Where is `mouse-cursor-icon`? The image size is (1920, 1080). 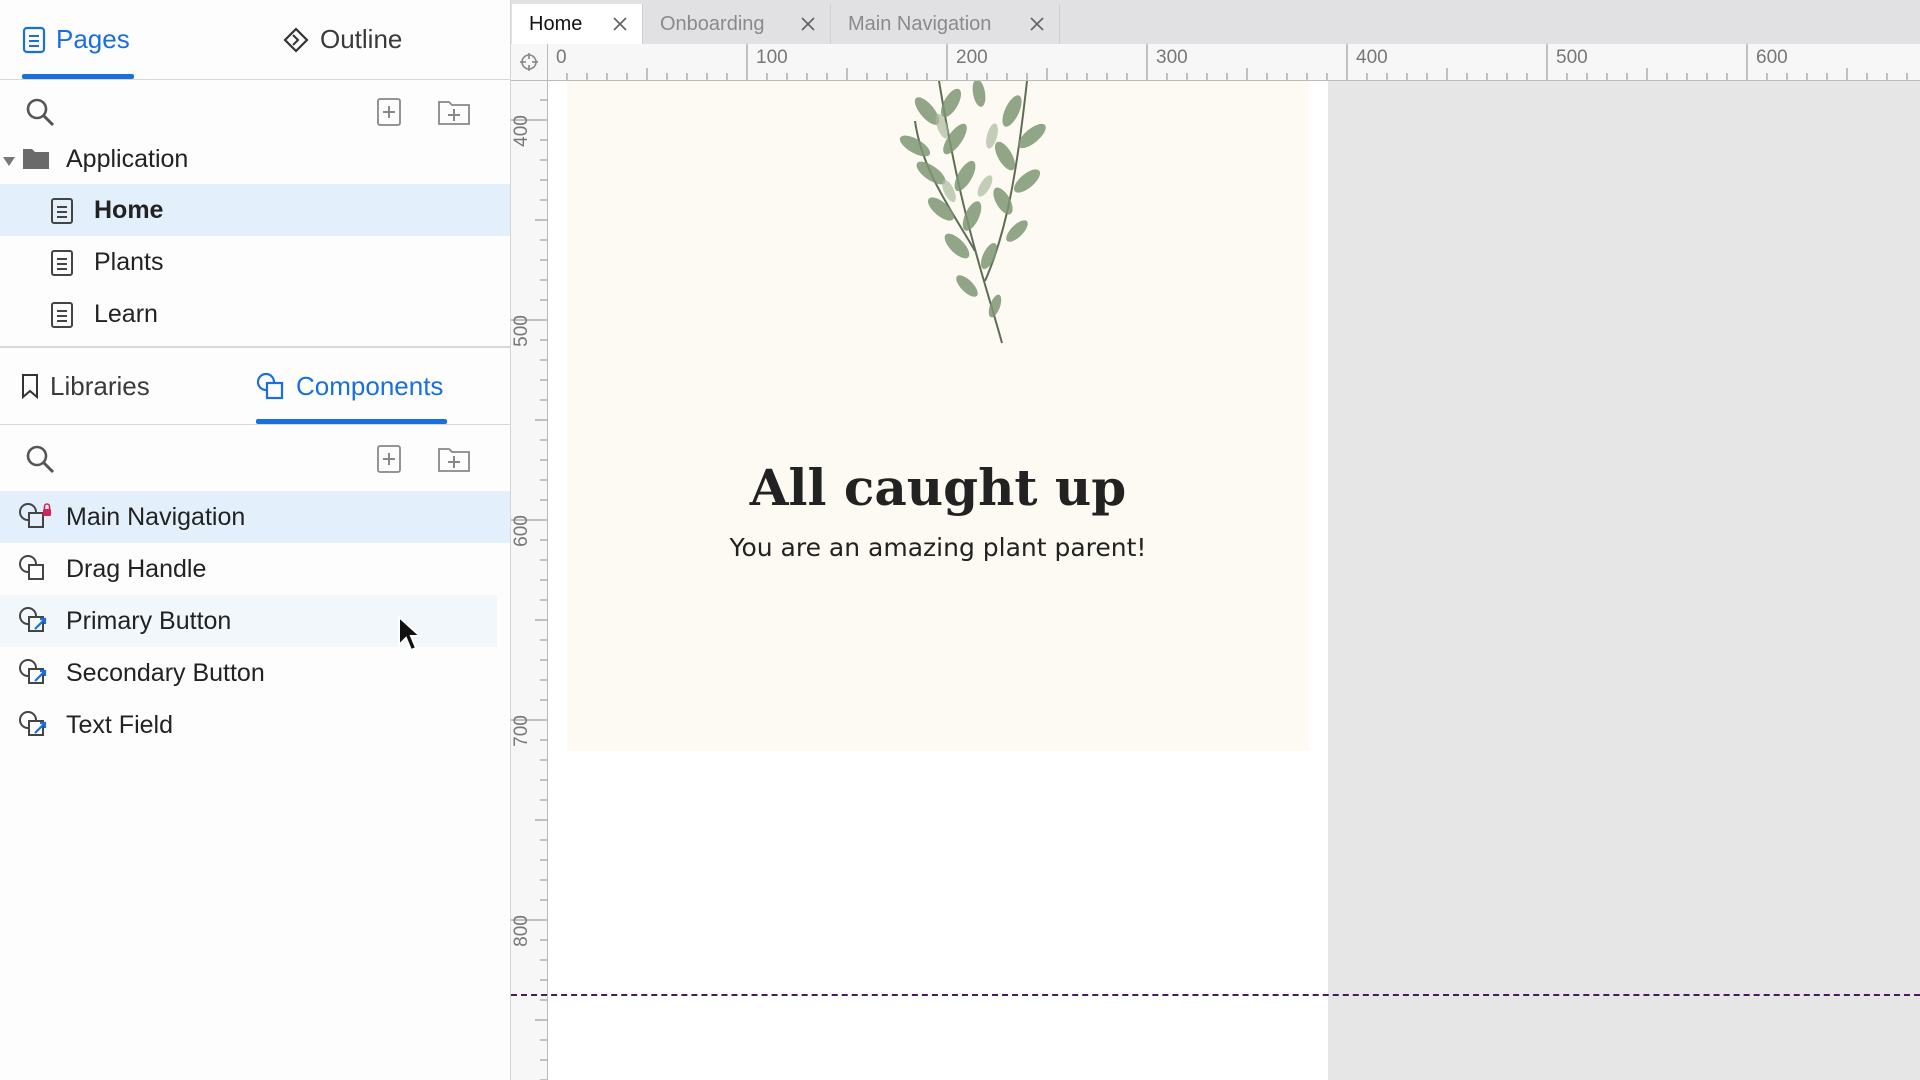 mouse-cursor-icon is located at coordinates (410, 634).